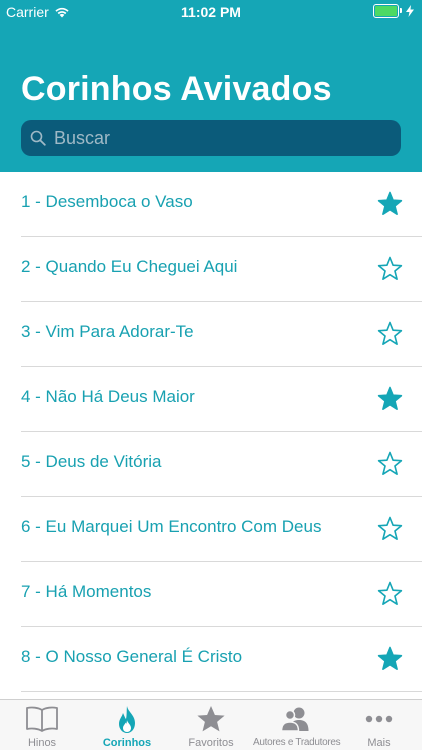 The height and width of the screenshot is (751, 422). What do you see at coordinates (171, 526) in the screenshot?
I see `song-title: 6 - Eu Marquei Um Encontro Com Deus` at bounding box center [171, 526].